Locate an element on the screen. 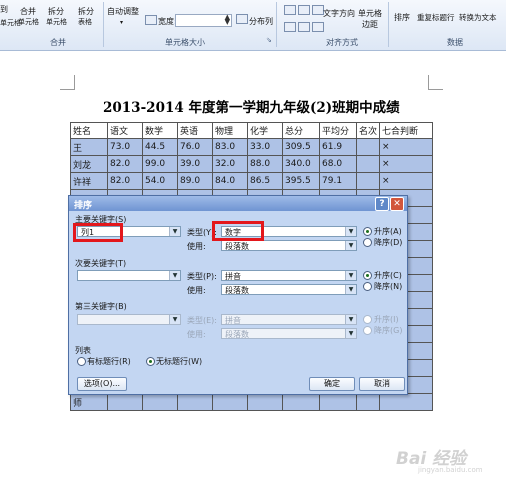 This screenshot has height=480, width=506. table-cell: 61.9 is located at coordinates (338, 147).